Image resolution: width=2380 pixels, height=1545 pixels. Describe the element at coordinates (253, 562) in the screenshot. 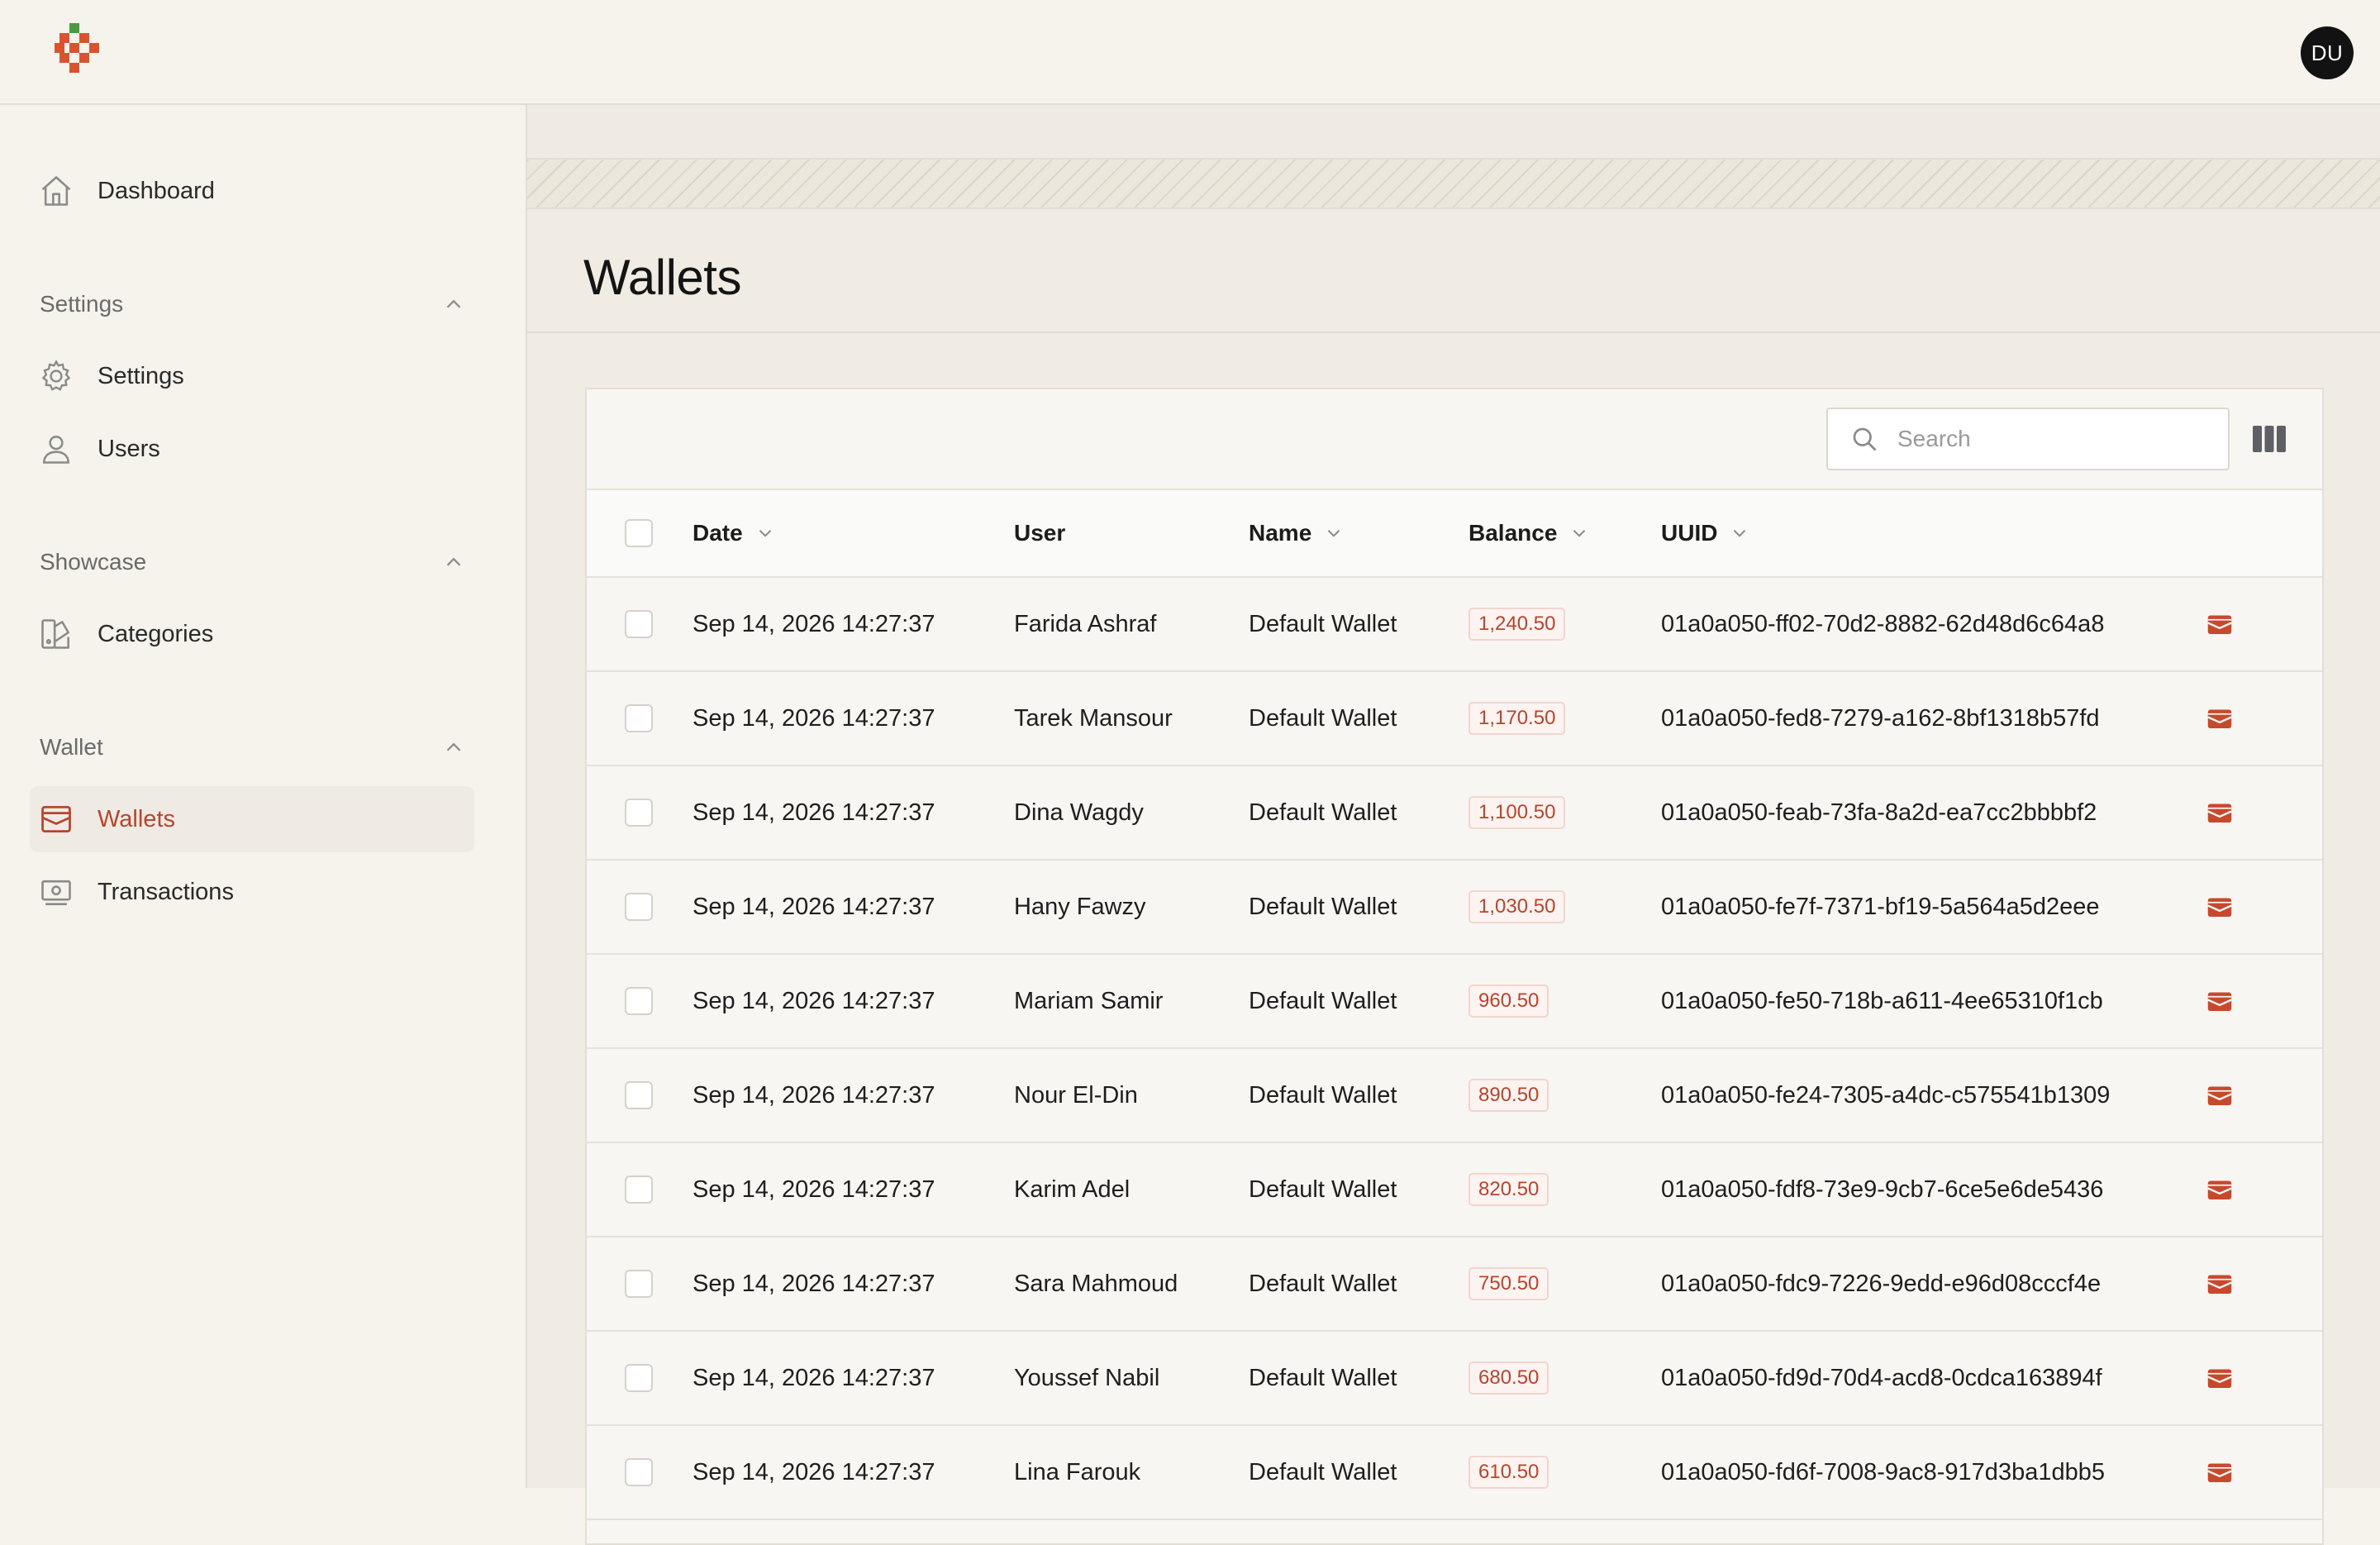

I see `section-header-showcase: Showcase` at that location.